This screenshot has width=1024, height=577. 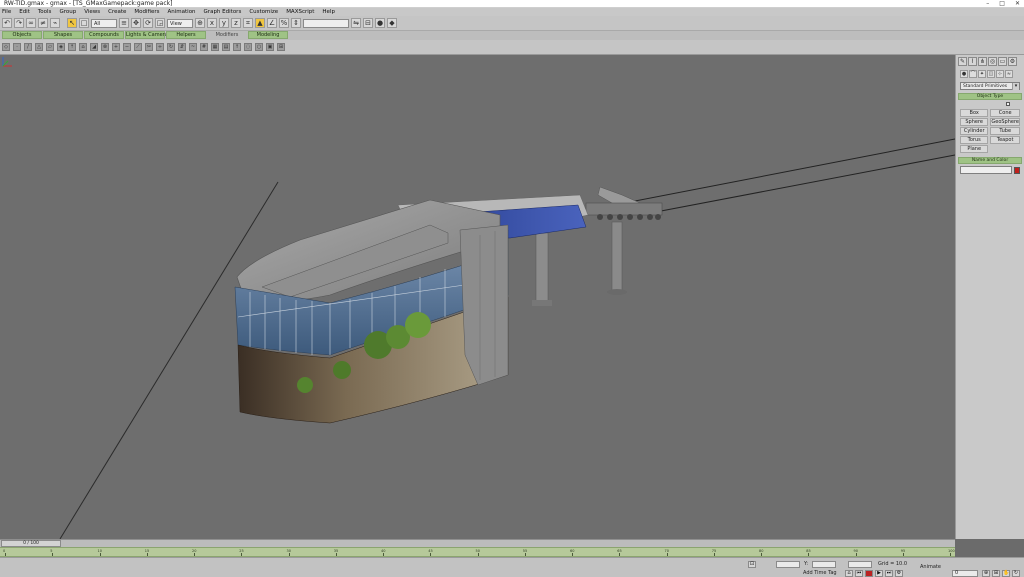 What do you see at coordinates (61, 47) in the screenshot?
I see `element-icon: ◈` at bounding box center [61, 47].